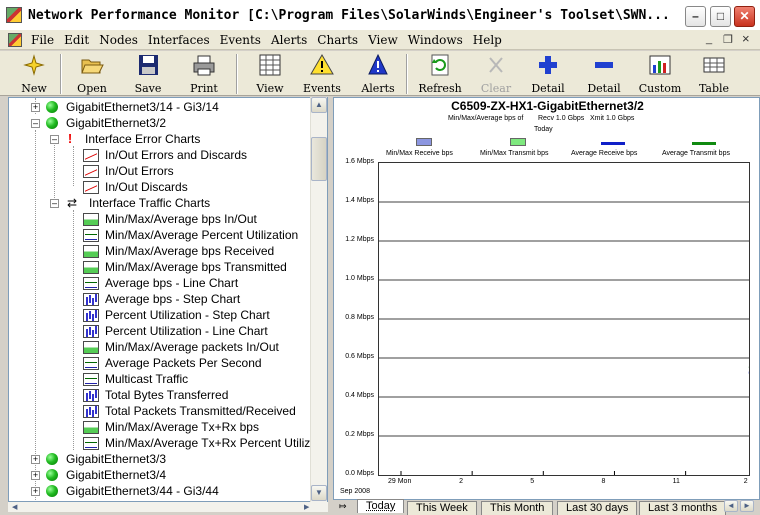  Describe the element at coordinates (147, 379) in the screenshot. I see `tree-item-label: Multicast Traffic` at that location.